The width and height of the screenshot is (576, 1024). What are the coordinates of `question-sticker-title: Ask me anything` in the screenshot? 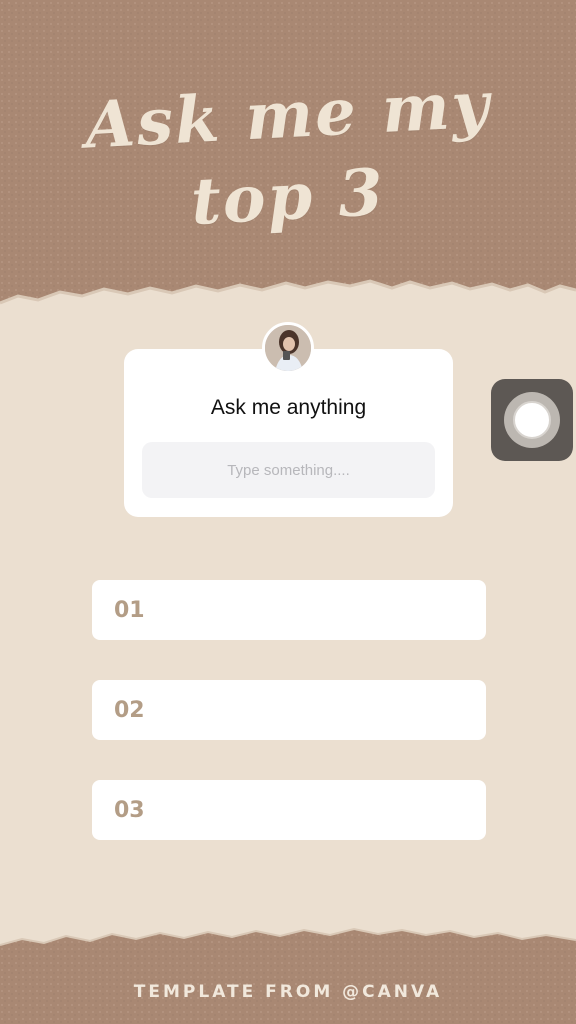 It's located at (288, 407).